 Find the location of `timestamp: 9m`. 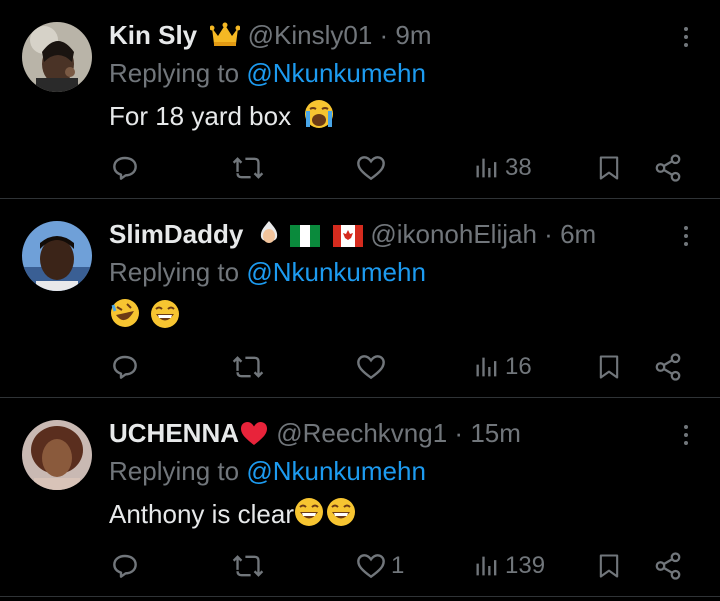

timestamp: 9m is located at coordinates (413, 35).